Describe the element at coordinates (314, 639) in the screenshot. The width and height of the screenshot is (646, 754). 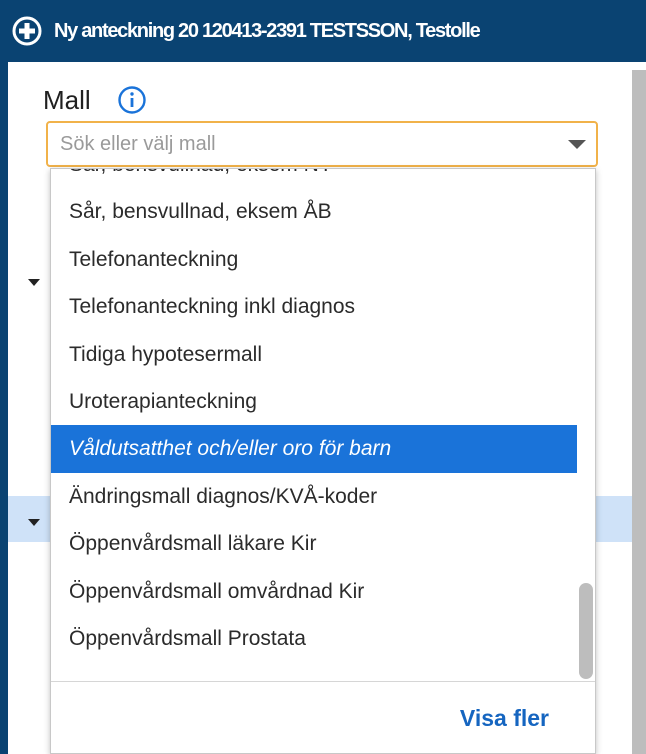
I see `dropdown-option: Öppenvårdsmall Prostata` at that location.